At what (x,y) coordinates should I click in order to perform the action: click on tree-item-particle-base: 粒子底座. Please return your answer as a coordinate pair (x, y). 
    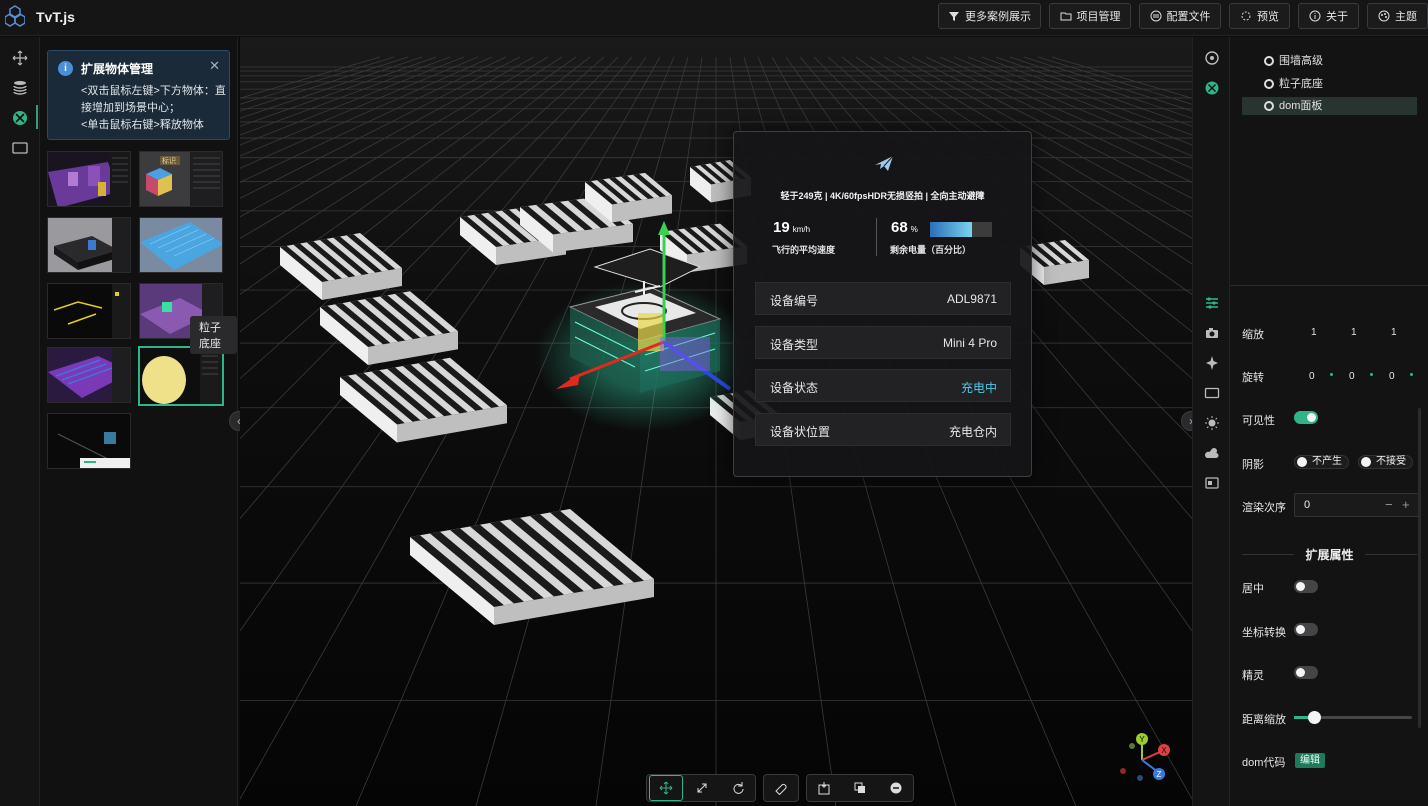
    Looking at the image, I should click on (1329, 84).